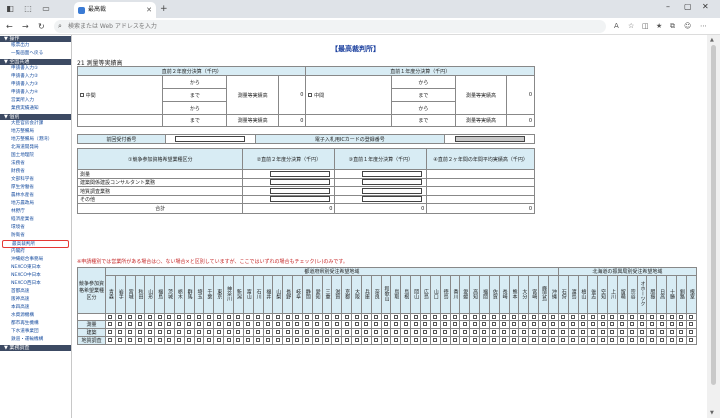 The width and height of the screenshot is (720, 418). What do you see at coordinates (35, 332) in the screenshot?
I see `sidebar-item: 下水道事業団` at bounding box center [35, 332].